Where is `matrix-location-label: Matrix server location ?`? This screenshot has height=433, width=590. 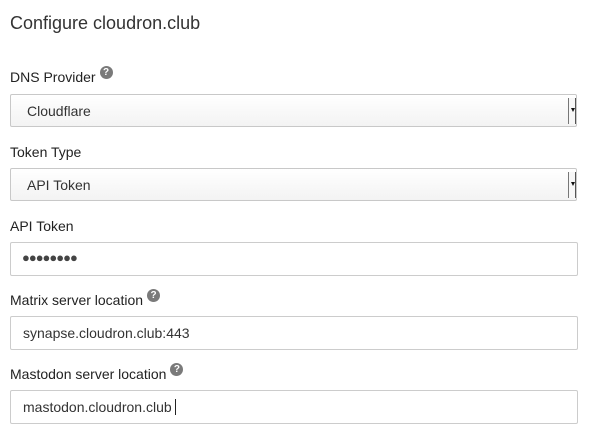 matrix-location-label: Matrix server location ? is located at coordinates (85, 298).